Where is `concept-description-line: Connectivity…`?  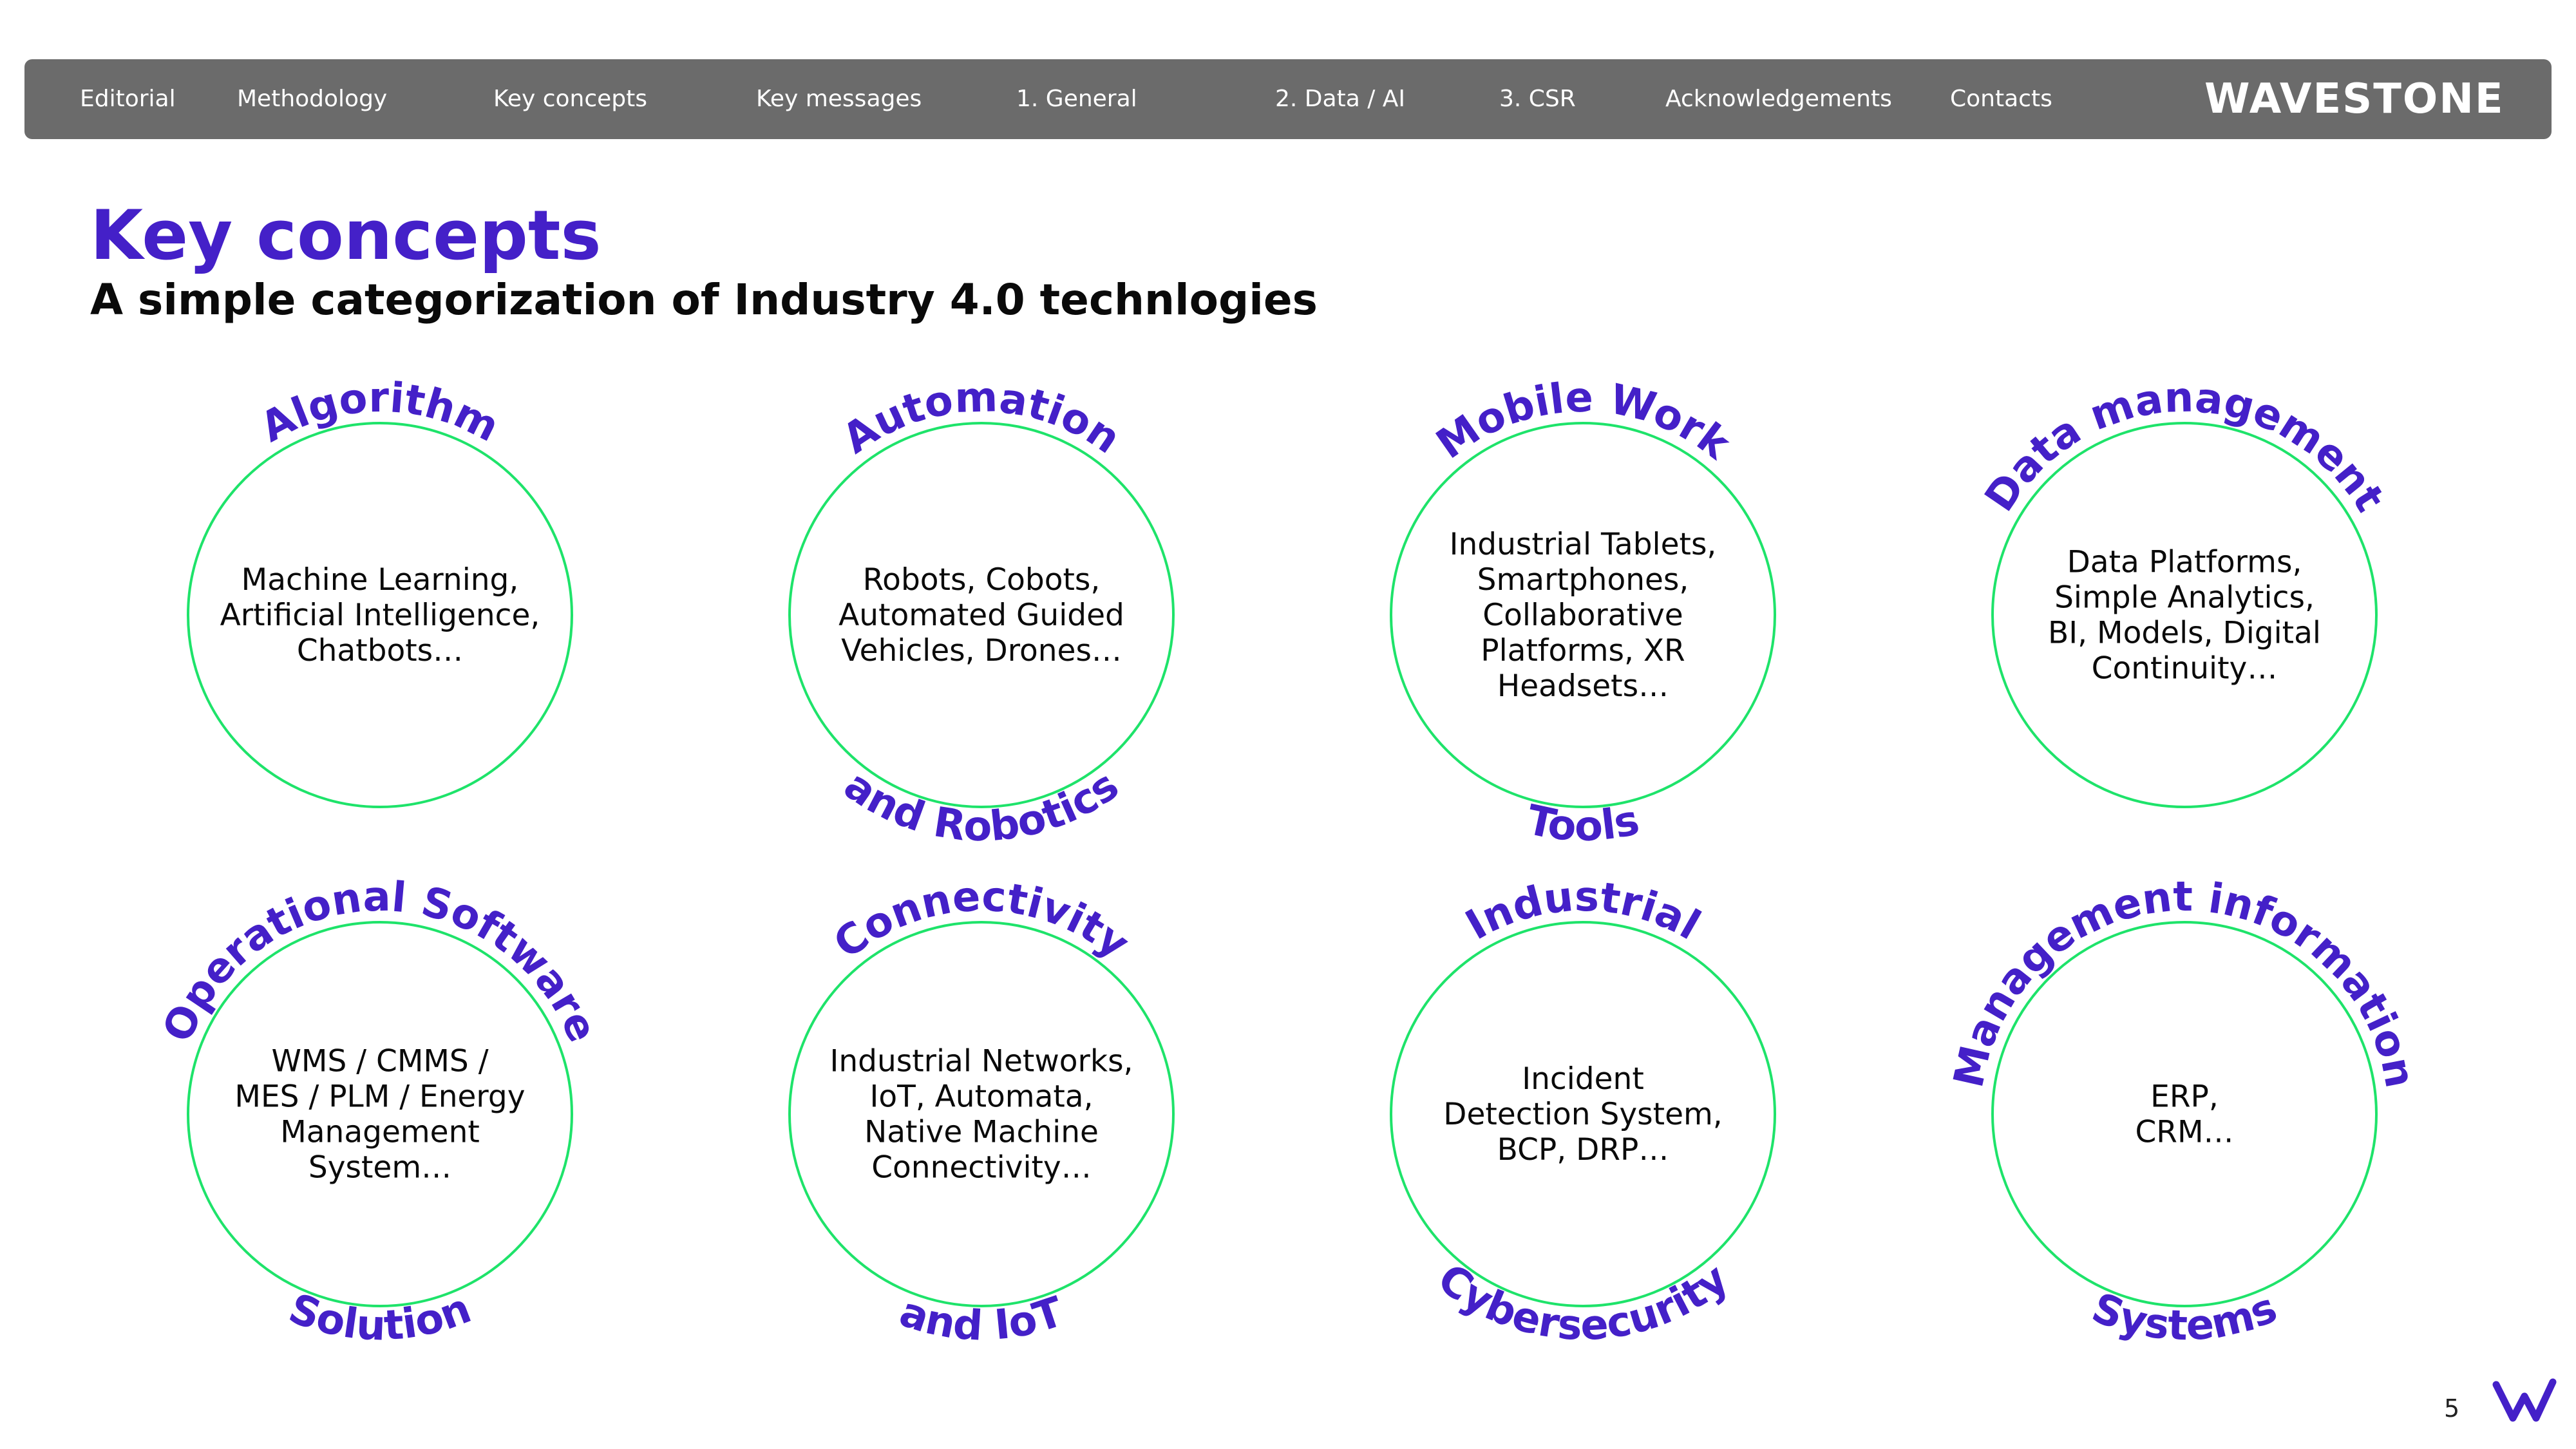 concept-description-line: Connectivity… is located at coordinates (981, 1168).